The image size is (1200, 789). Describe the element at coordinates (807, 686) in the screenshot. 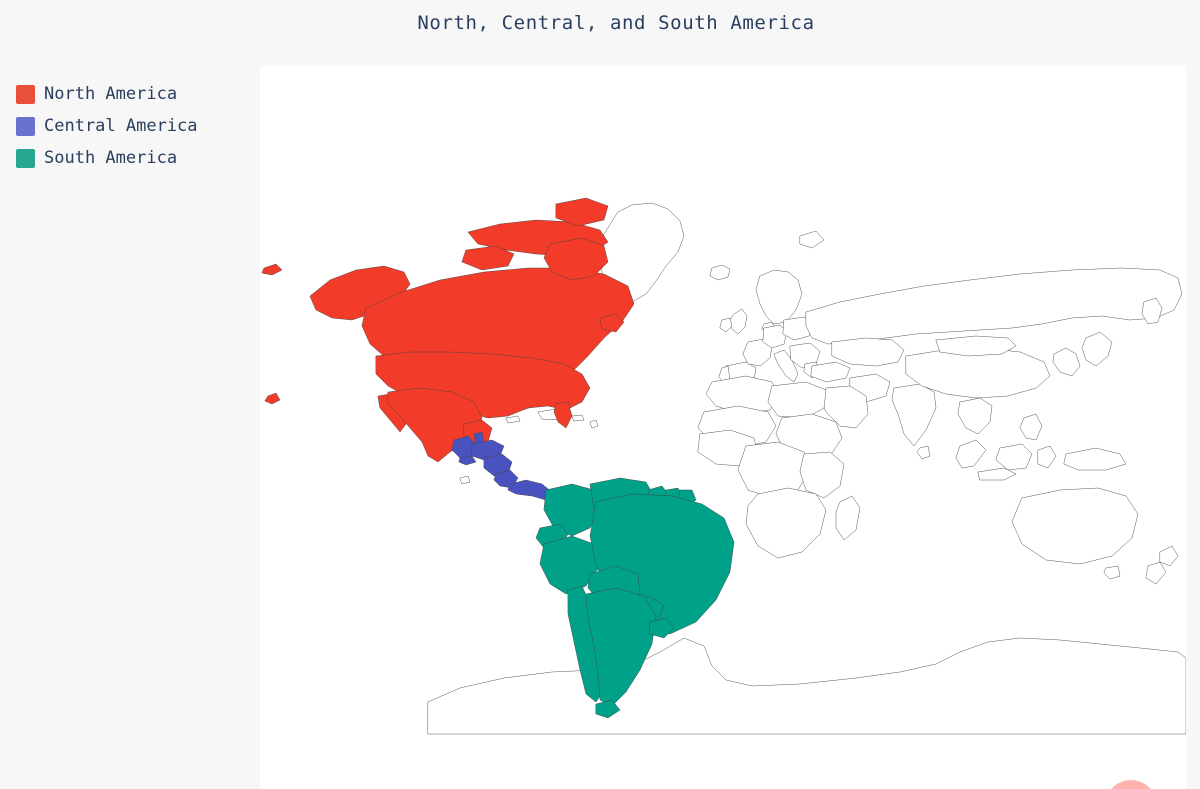

I see `continent-antarctica` at that location.